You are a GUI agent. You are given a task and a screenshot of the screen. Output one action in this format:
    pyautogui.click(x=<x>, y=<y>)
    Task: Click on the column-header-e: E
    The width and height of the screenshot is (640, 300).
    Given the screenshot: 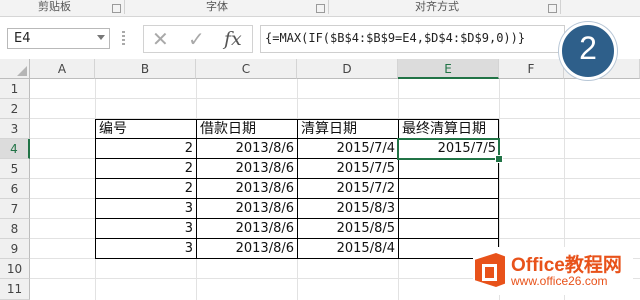 What is the action you would take?
    pyautogui.click(x=448, y=69)
    